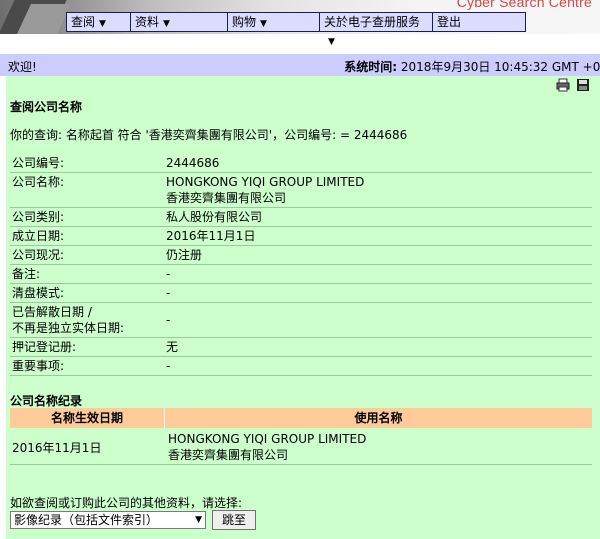 Image resolution: width=600 pixels, height=539 pixels. I want to click on field-value: 2444686, so click(193, 163).